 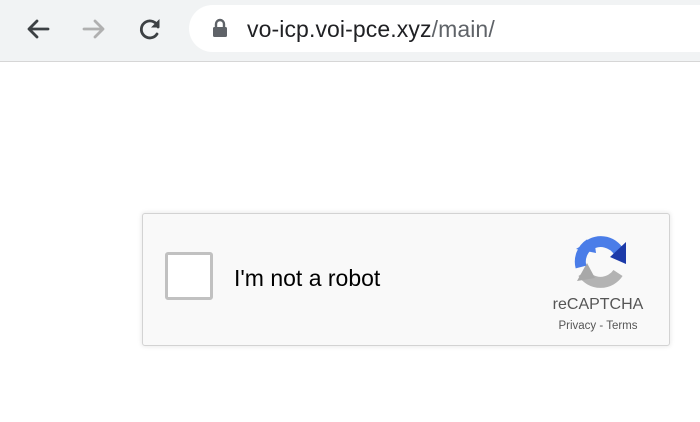 I want to click on address-bar: vo-icp.voi-pce.xyz/main/, so click(x=444, y=28).